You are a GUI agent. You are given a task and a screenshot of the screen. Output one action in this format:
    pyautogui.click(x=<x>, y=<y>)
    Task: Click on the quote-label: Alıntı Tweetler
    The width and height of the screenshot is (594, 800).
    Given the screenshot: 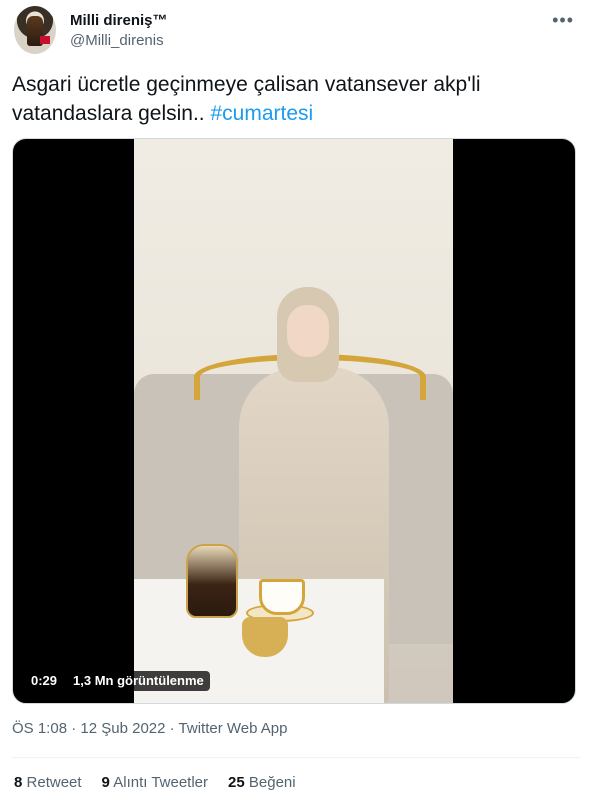 What is the action you would take?
    pyautogui.click(x=161, y=782)
    